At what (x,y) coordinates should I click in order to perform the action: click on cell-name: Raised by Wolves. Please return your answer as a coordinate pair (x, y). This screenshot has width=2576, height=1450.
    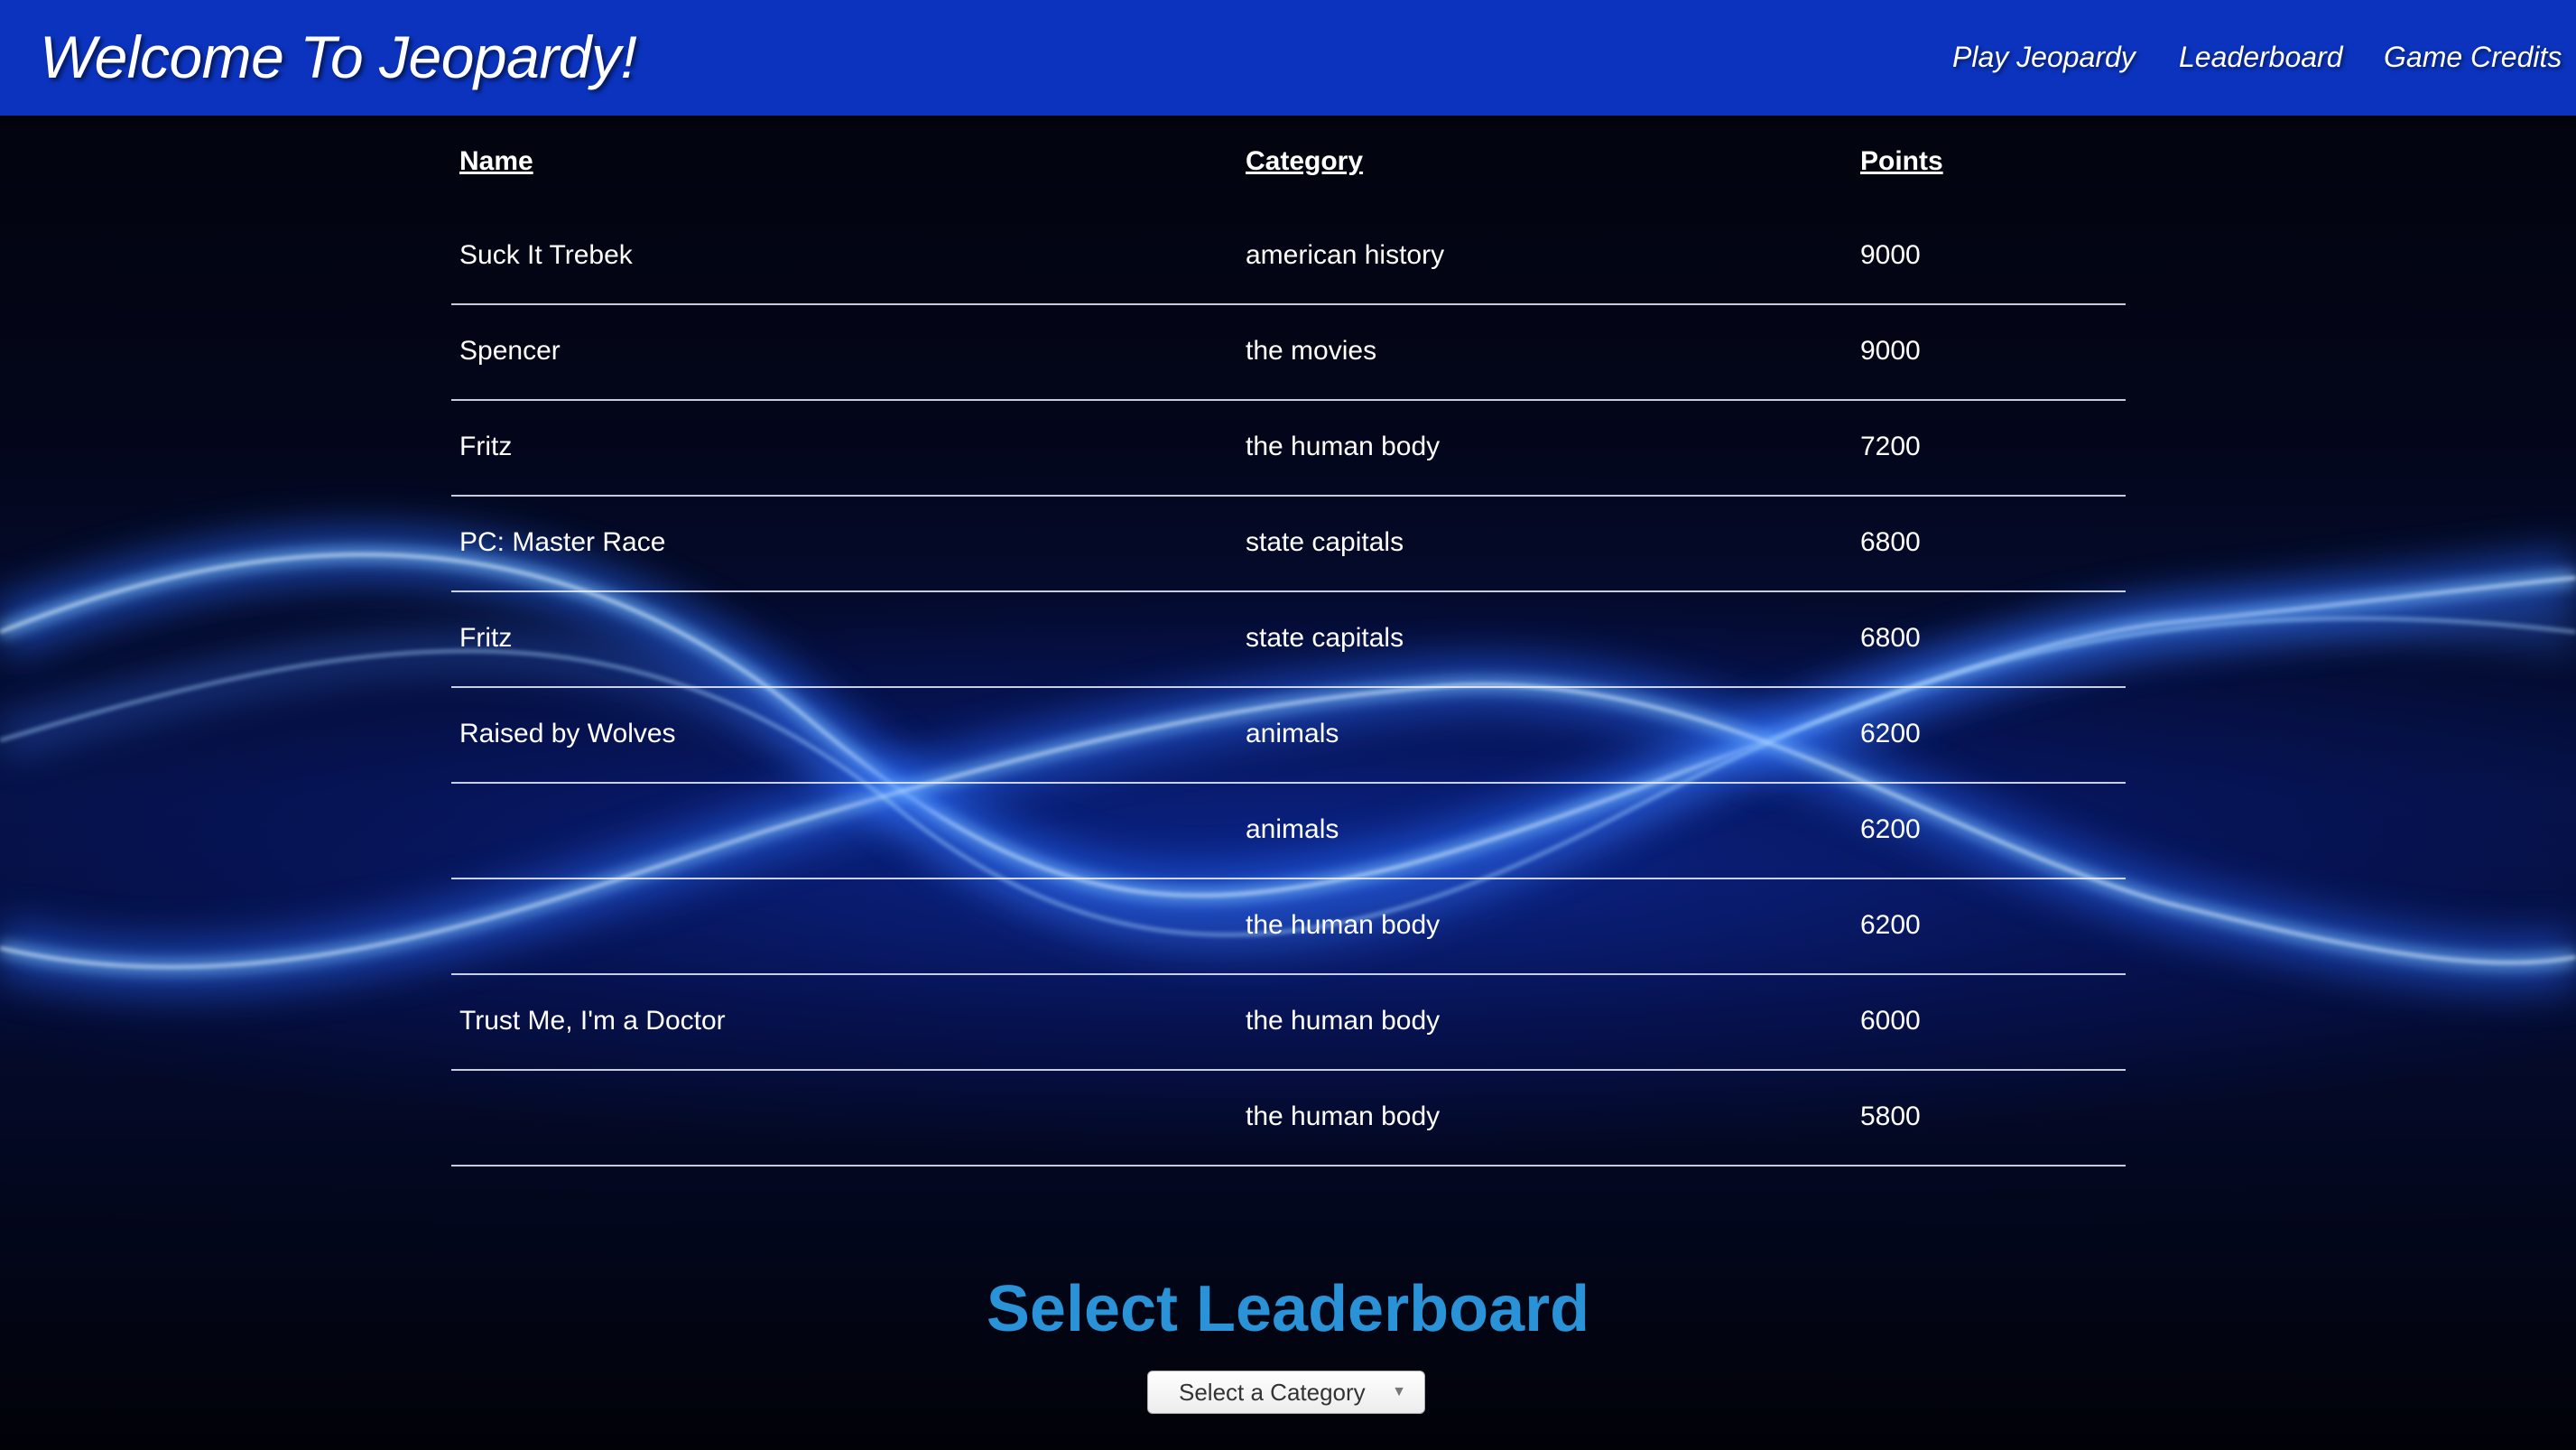
    Looking at the image, I should click on (567, 733).